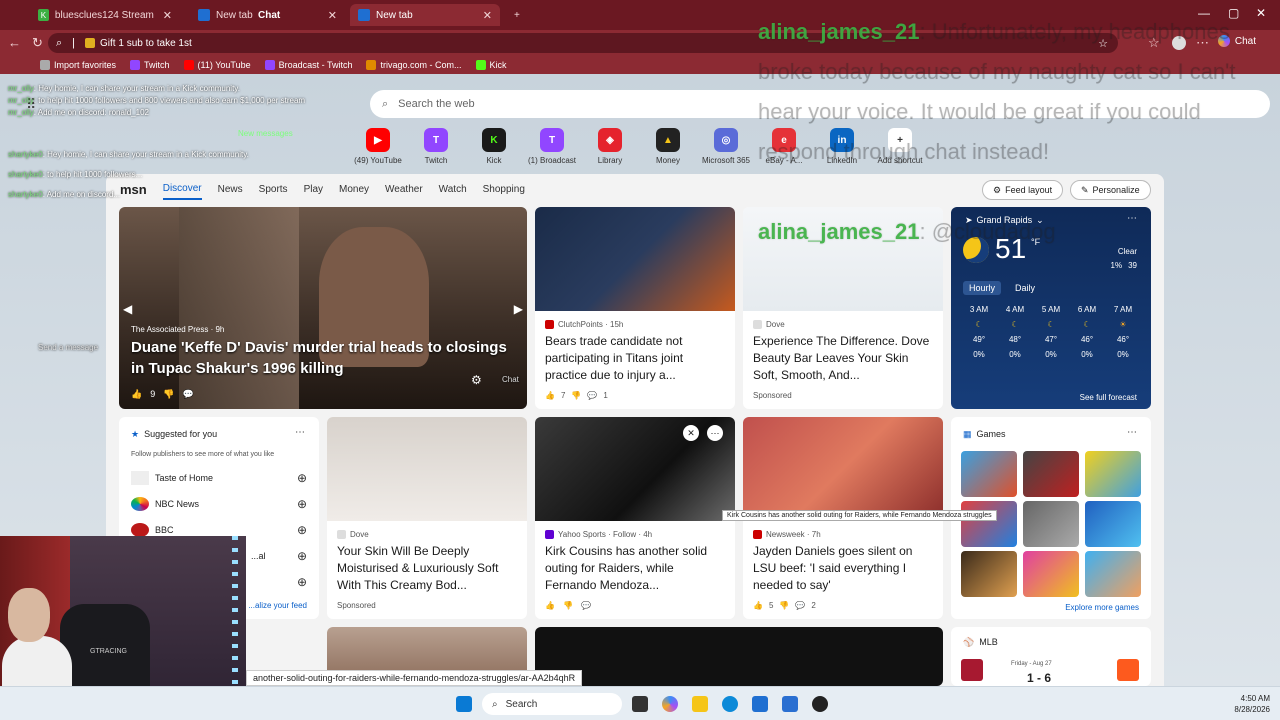  What do you see at coordinates (668, 146) in the screenshot?
I see `shortcut-money: ▲ Money` at bounding box center [668, 146].